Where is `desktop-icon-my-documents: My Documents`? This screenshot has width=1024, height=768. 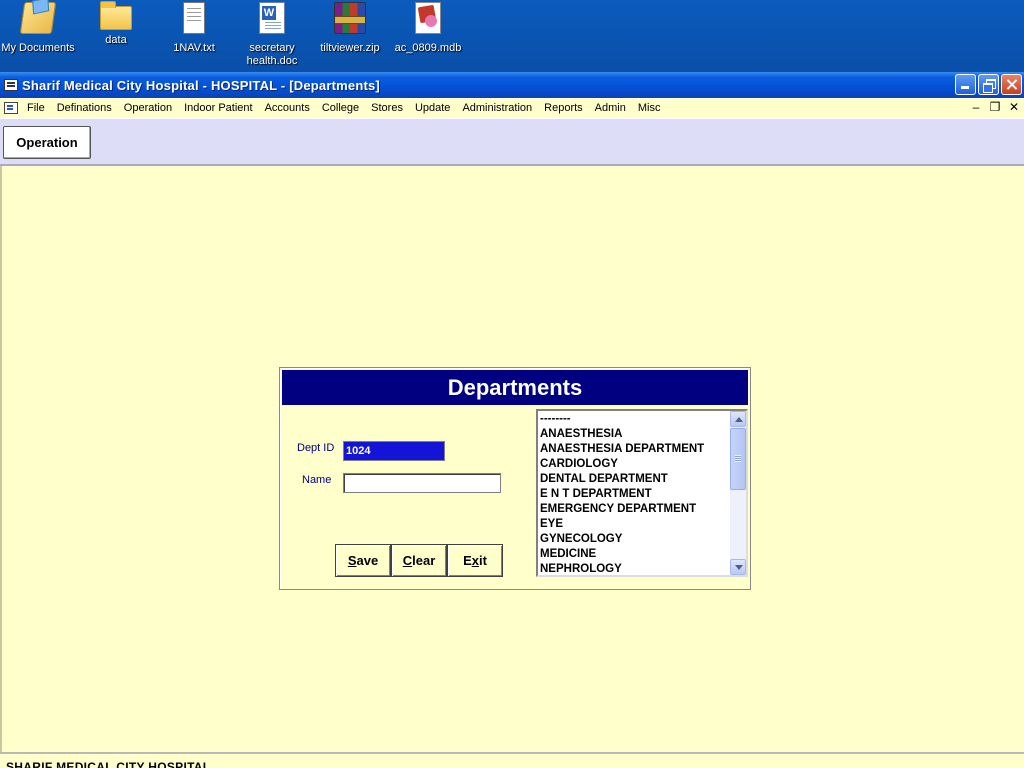
desktop-icon-my-documents: My Documents is located at coordinates (38, 28).